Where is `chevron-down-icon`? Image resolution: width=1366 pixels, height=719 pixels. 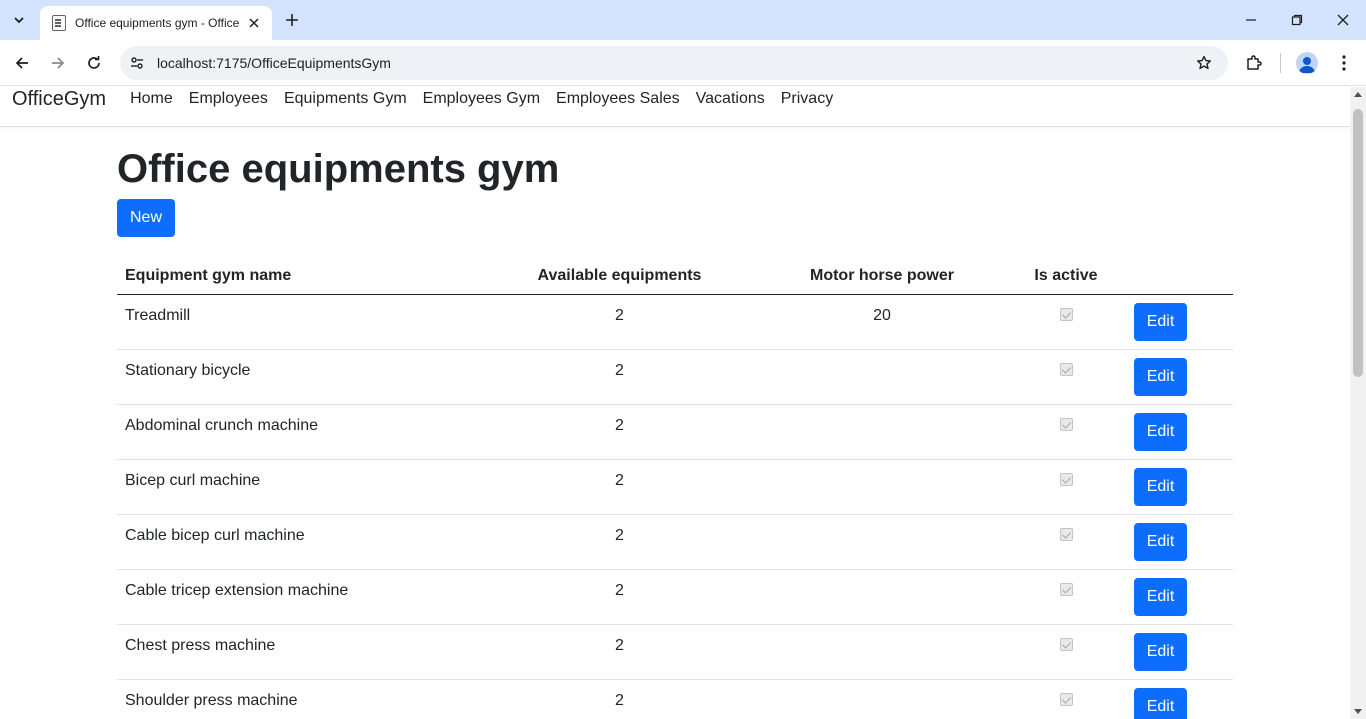
chevron-down-icon is located at coordinates (19, 20).